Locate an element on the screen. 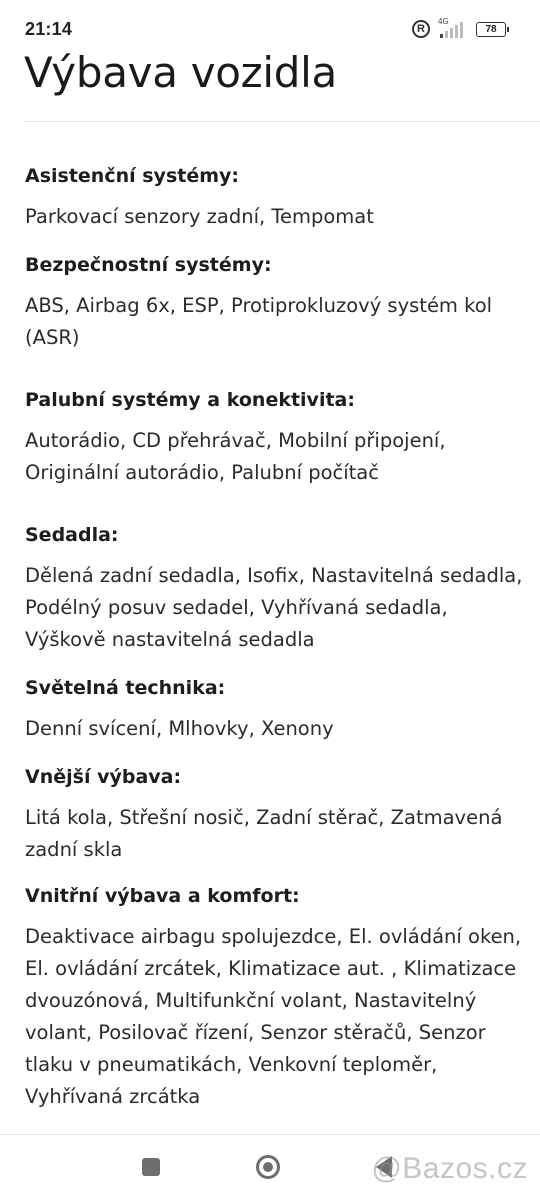 This screenshot has width=540, height=1200. section-heading: Vnější výbava: is located at coordinates (103, 777).